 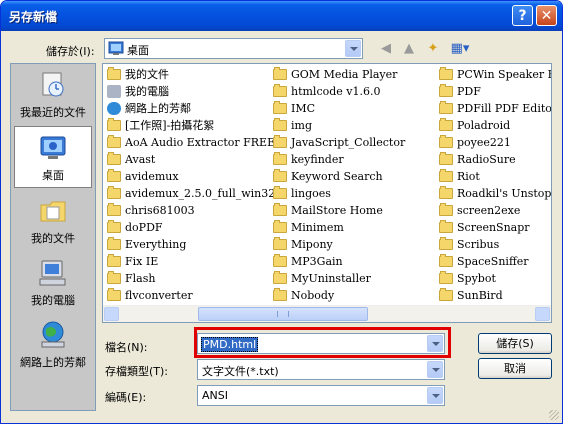 What do you see at coordinates (187, 278) in the screenshot?
I see `list-item: Flash` at bounding box center [187, 278].